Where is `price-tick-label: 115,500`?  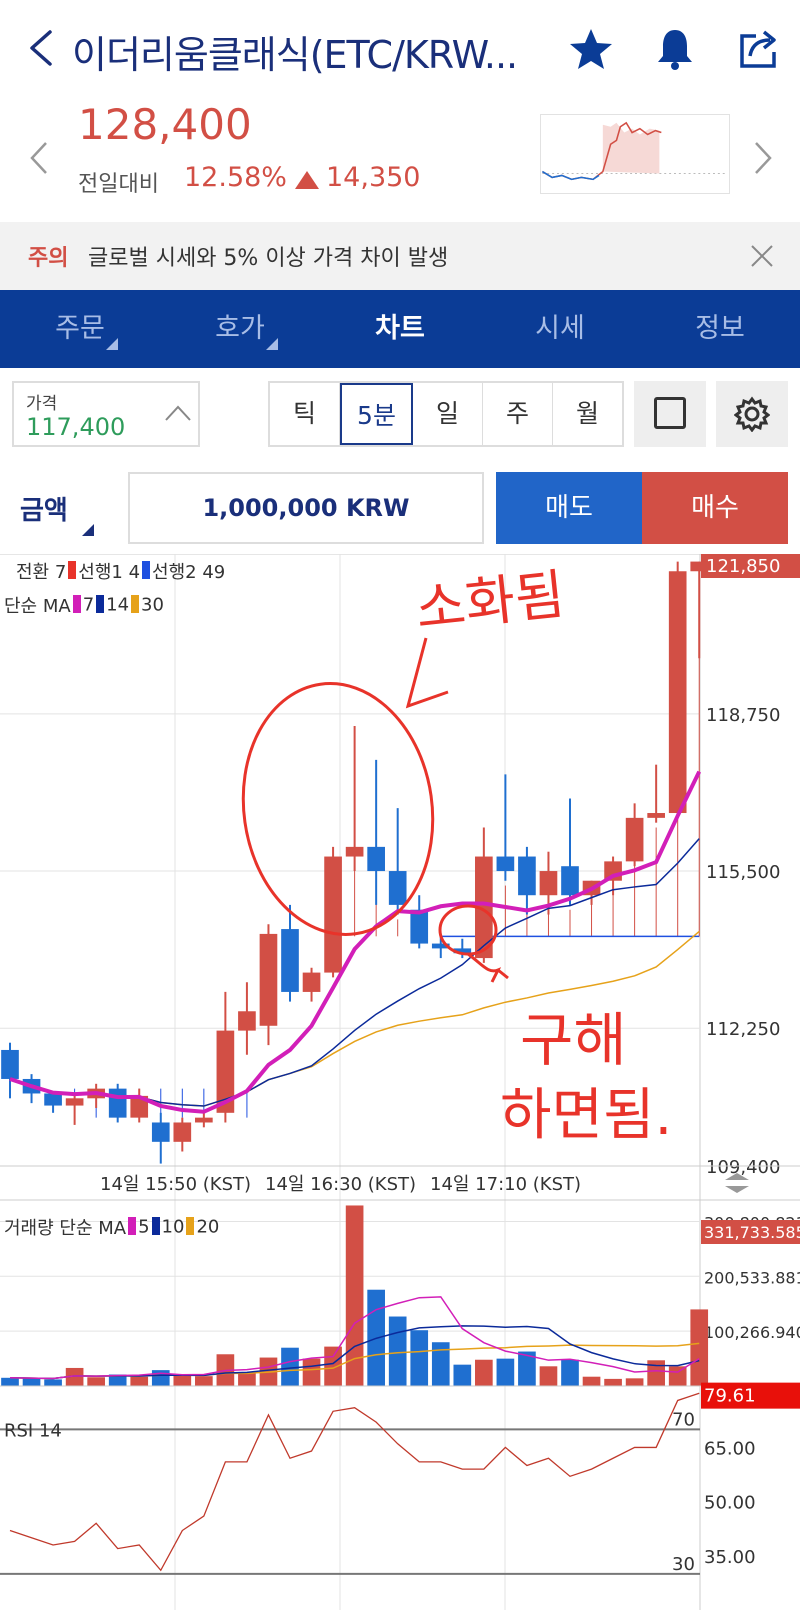
price-tick-label: 115,500 is located at coordinates (743, 872).